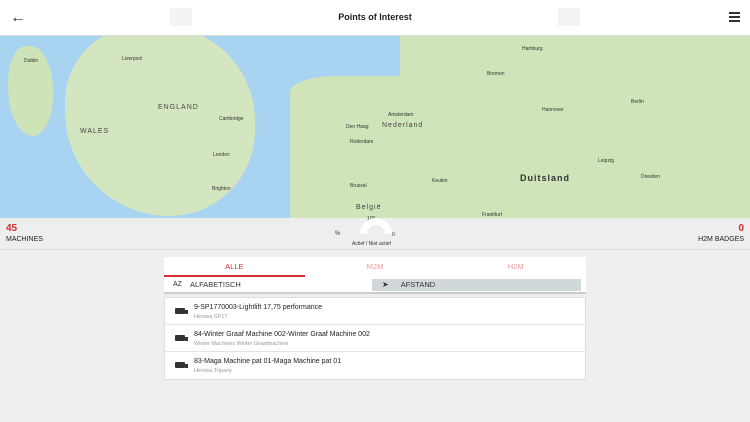  What do you see at coordinates (177, 284) in the screenshot?
I see `az-sort-icon: AZ` at bounding box center [177, 284].